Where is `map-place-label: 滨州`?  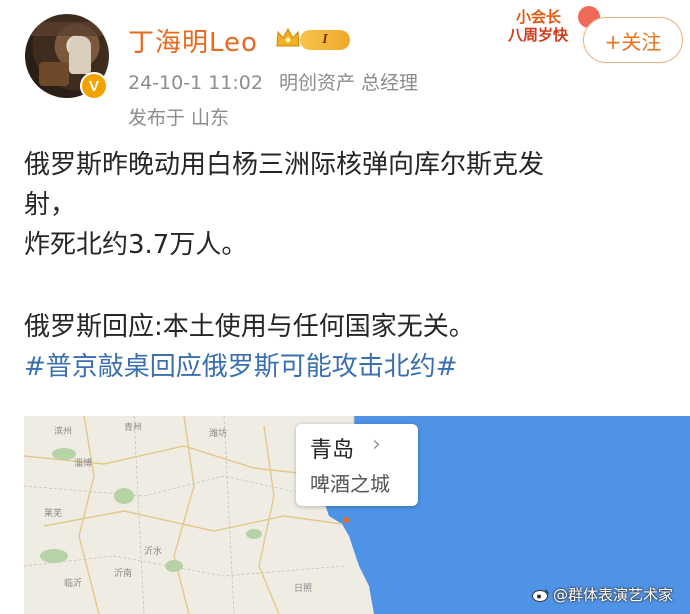 map-place-label: 滨州 is located at coordinates (63, 431).